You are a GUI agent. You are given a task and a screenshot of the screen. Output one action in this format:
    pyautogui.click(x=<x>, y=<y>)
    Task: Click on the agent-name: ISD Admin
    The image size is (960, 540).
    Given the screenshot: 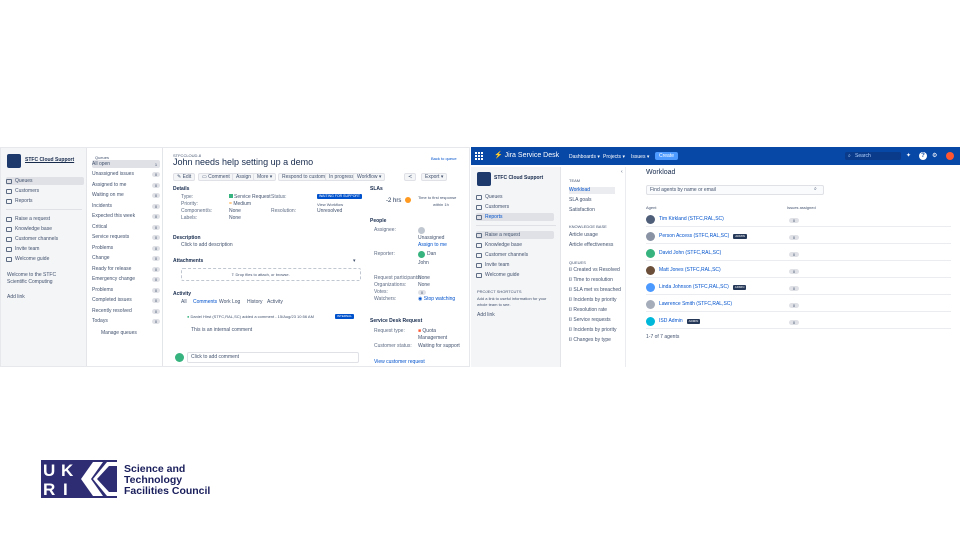 What is the action you would take?
    pyautogui.click(x=671, y=321)
    